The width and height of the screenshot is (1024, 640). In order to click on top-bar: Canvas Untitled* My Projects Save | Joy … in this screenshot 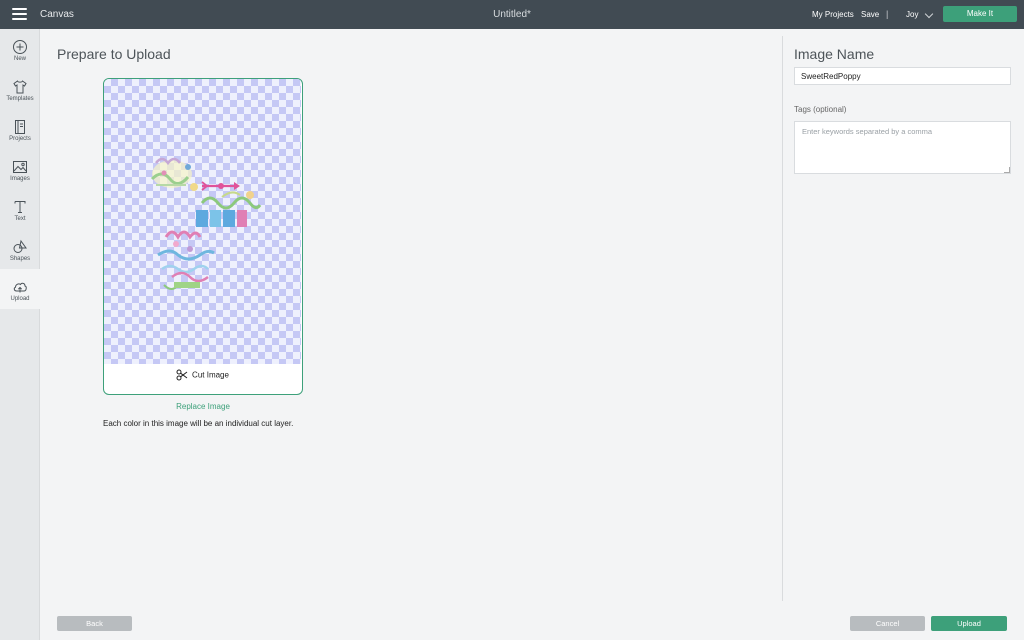, I will do `click(512, 14)`.